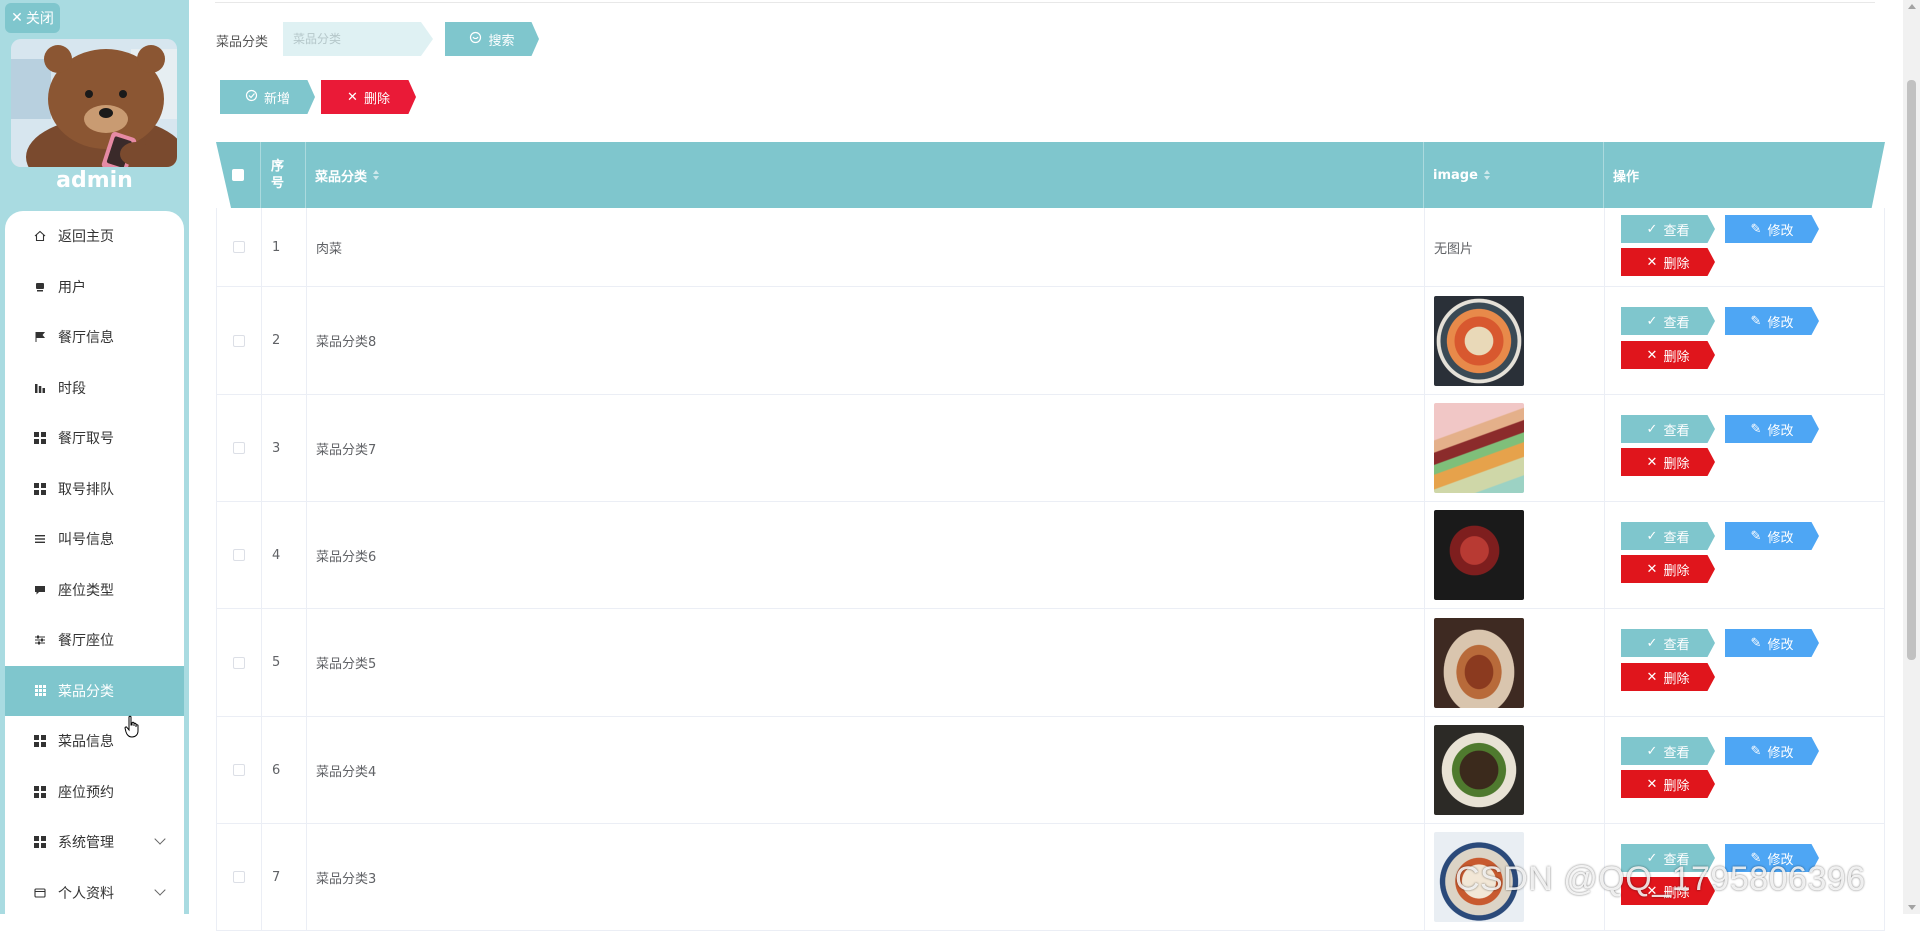  I want to click on sidebar-item-user: 用户, so click(94, 287).